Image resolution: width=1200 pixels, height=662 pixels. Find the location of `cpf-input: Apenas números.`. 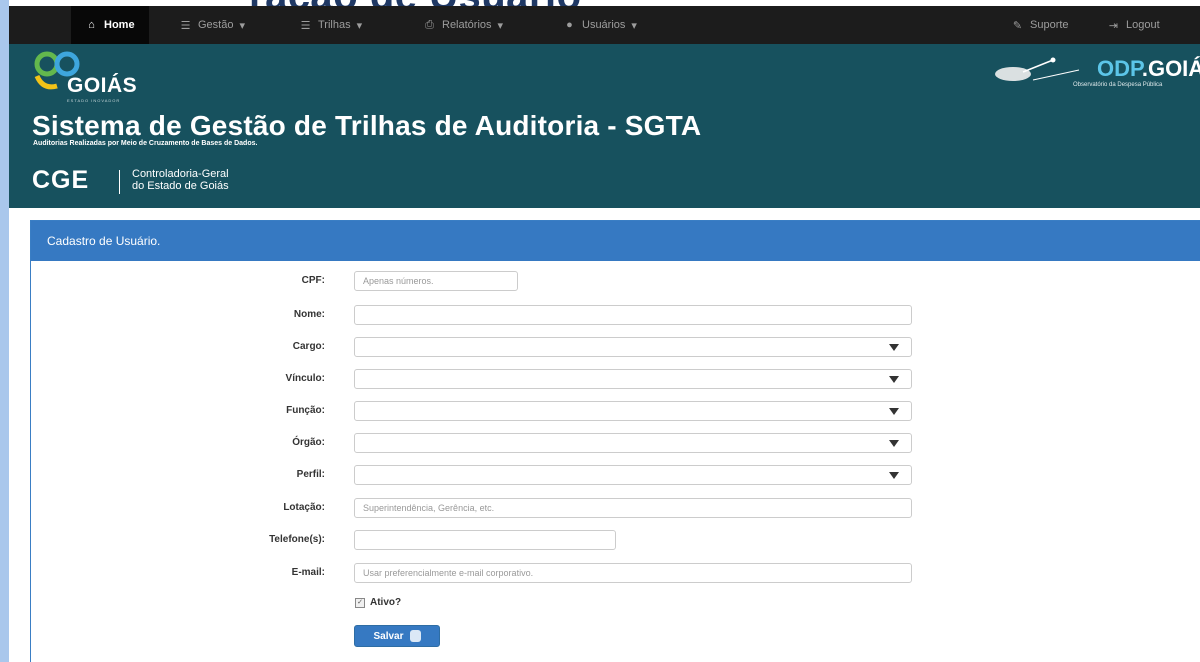

cpf-input: Apenas números. is located at coordinates (436, 281).